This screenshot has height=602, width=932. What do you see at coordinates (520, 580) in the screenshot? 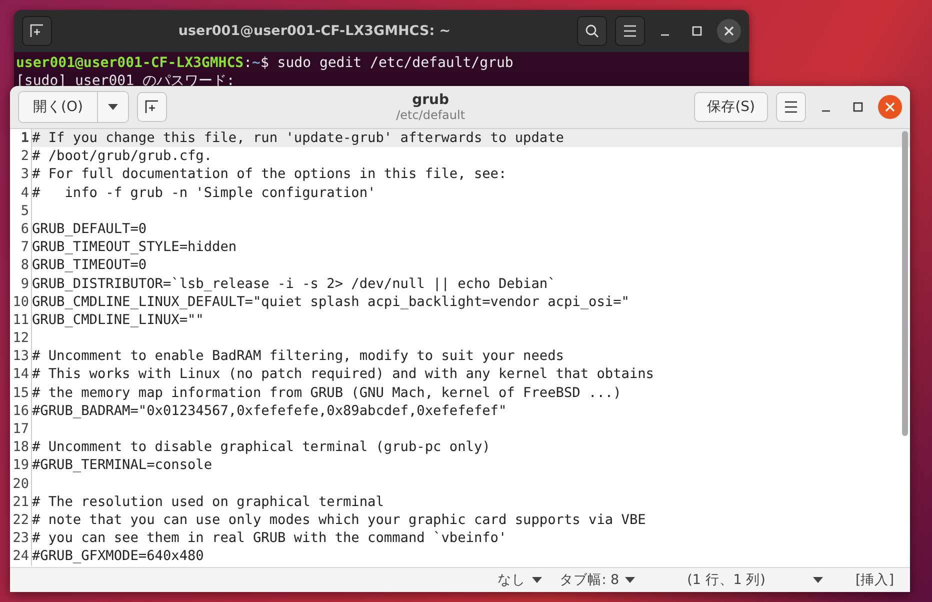
I see `language-selector: なし` at bounding box center [520, 580].